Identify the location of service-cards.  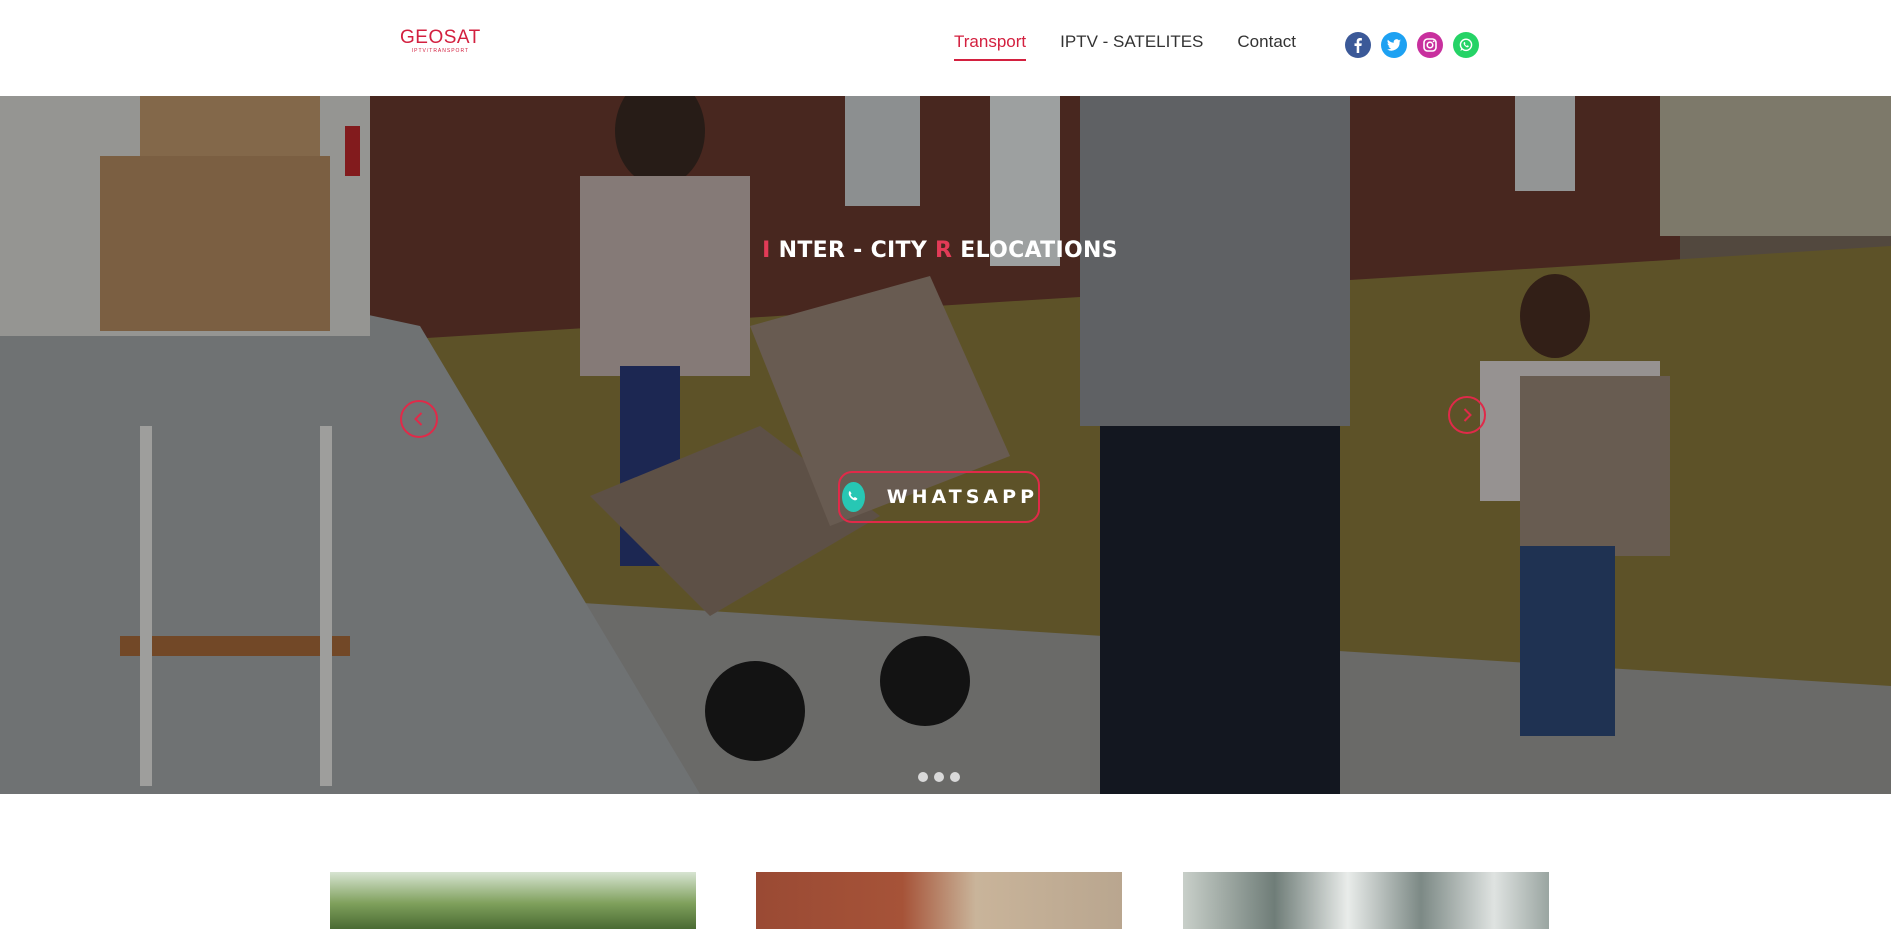
(945, 900).